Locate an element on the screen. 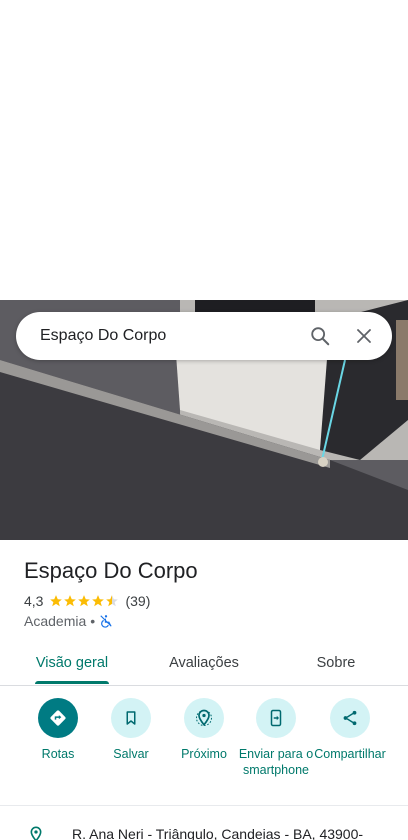 This screenshot has height=840, width=408. nearby-label: Próximo is located at coordinates (204, 754).